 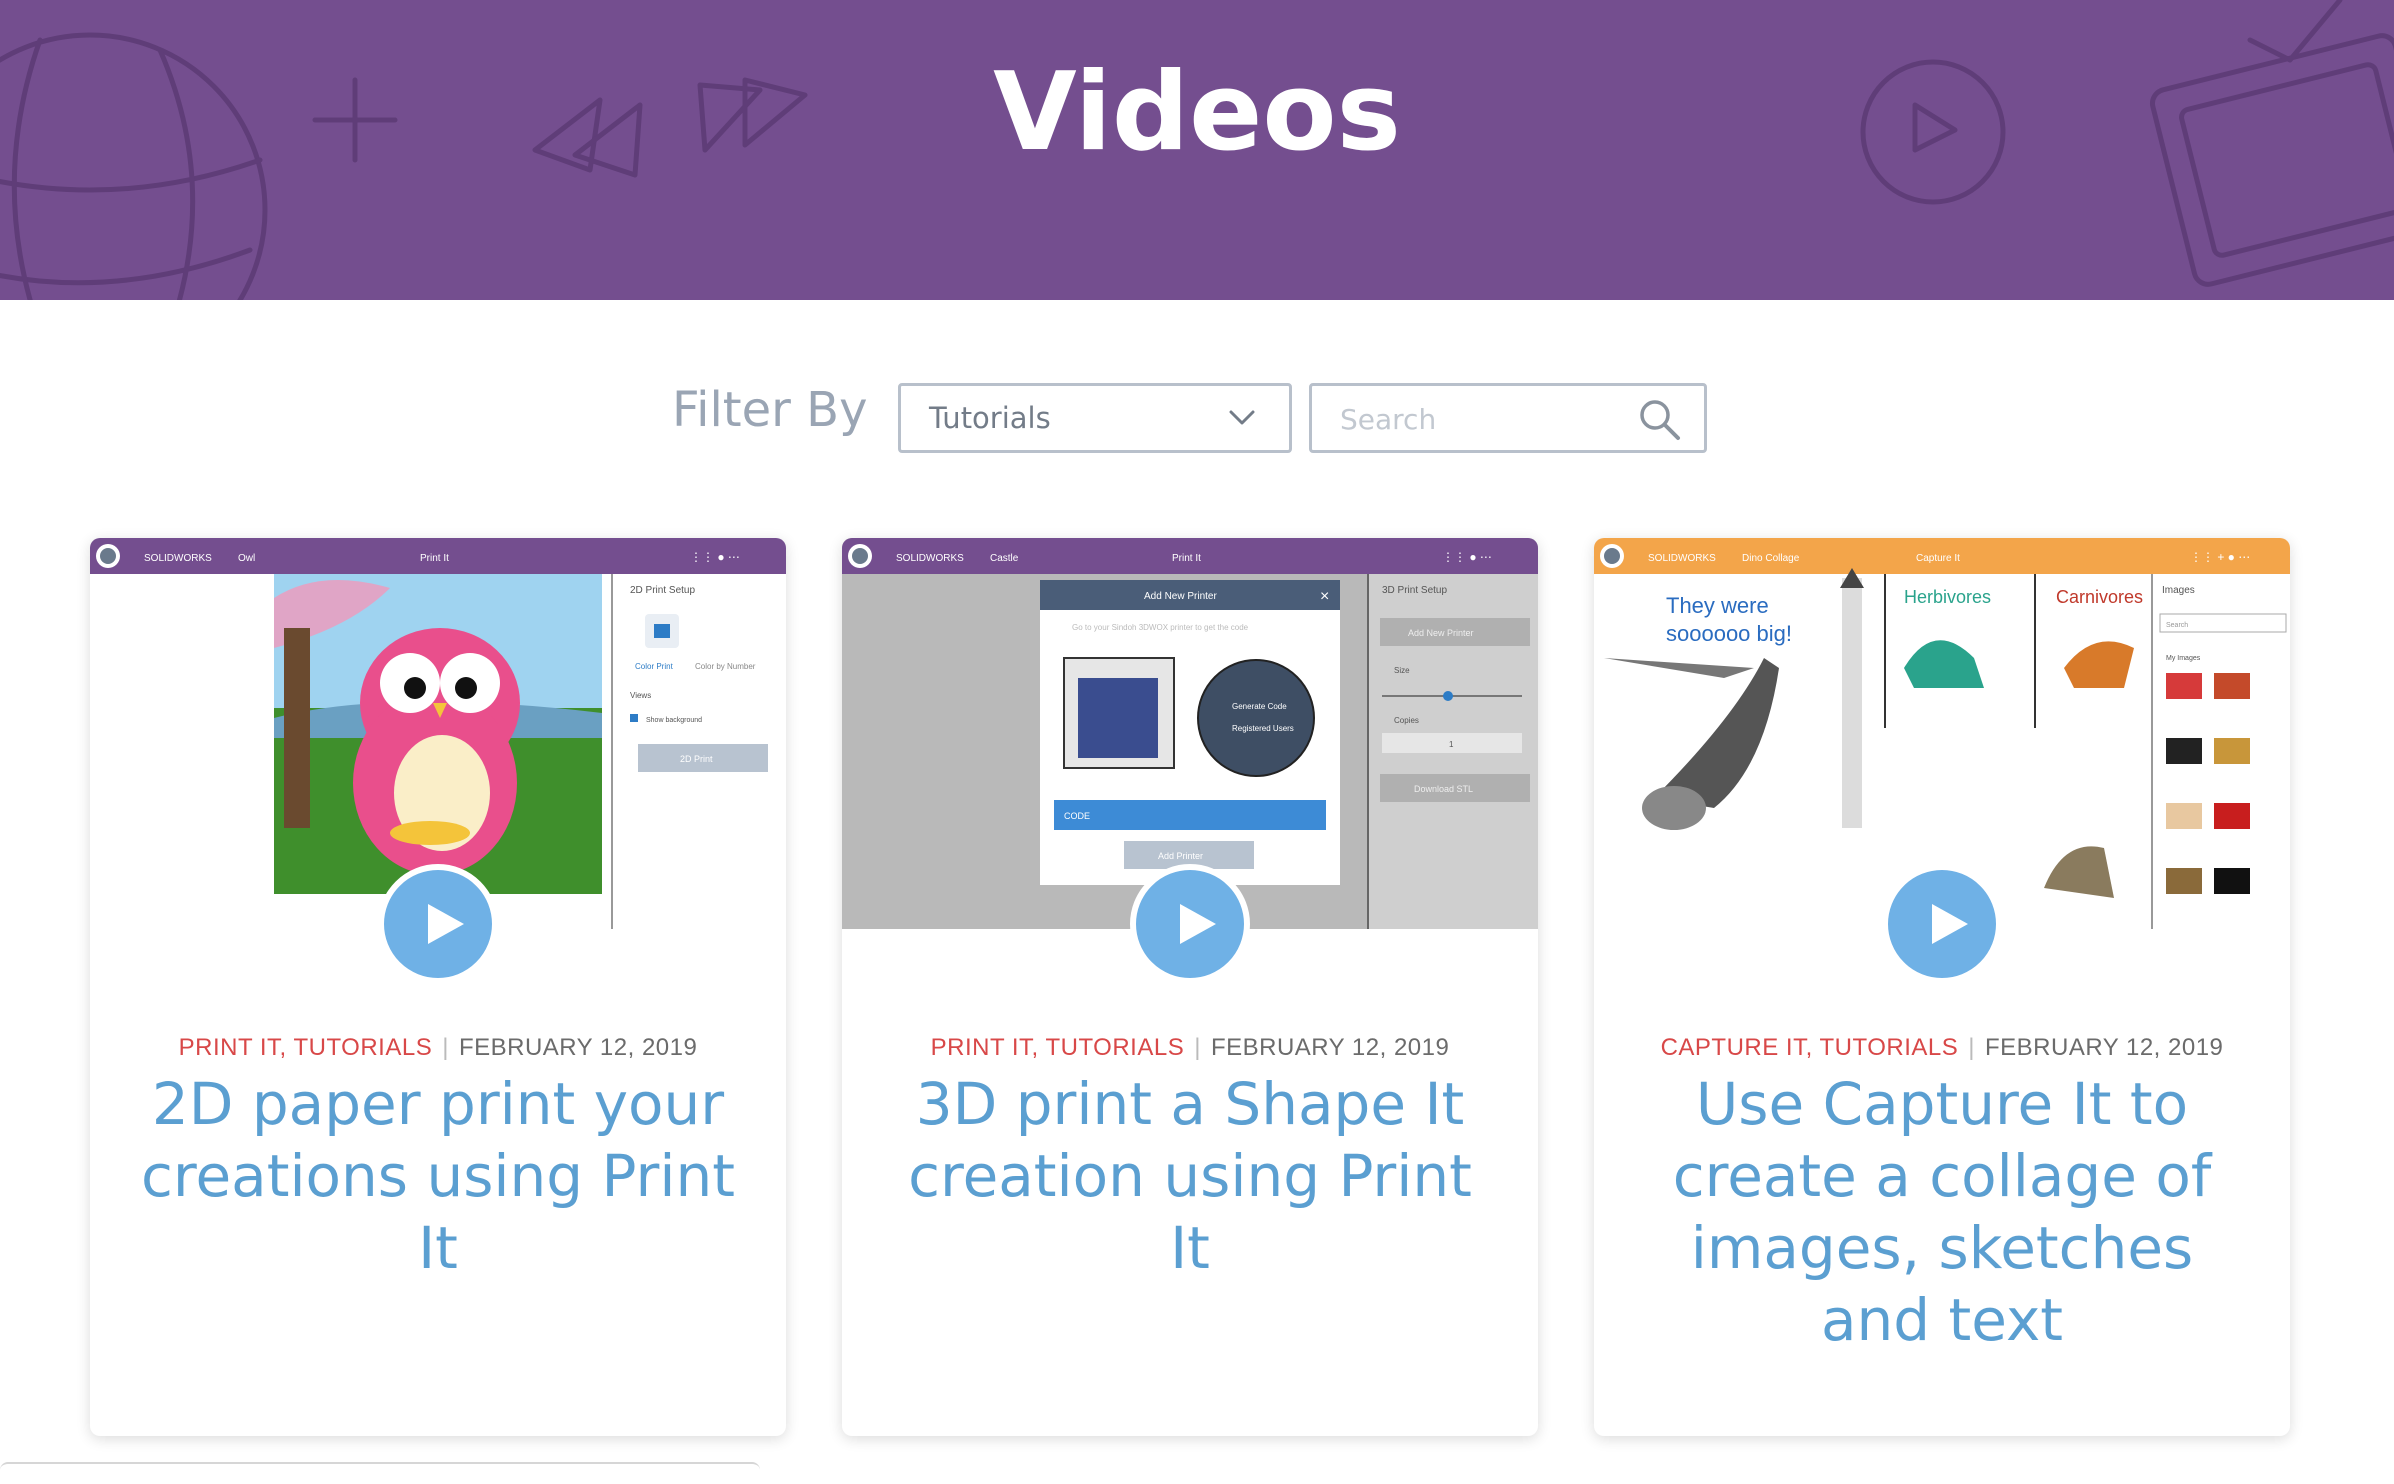 I want to click on search-field, so click(x=1508, y=418).